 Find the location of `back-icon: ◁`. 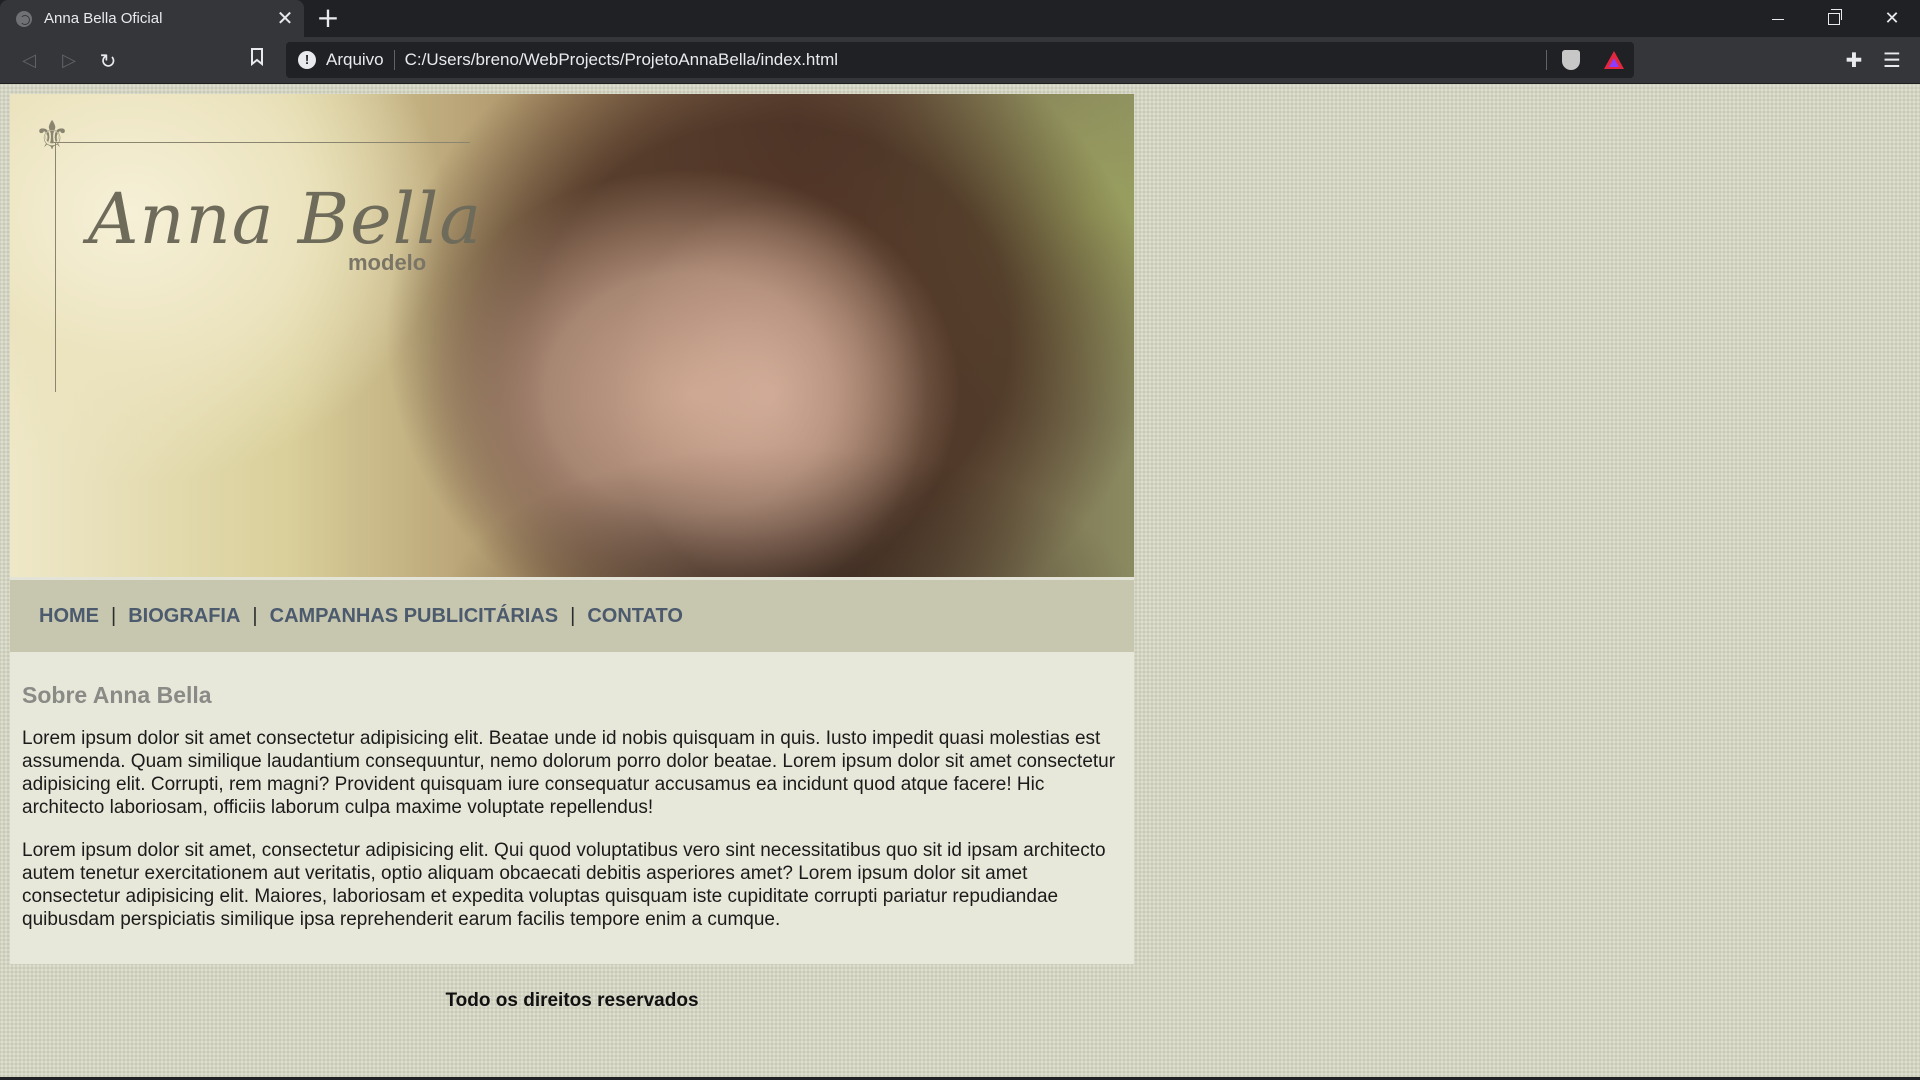

back-icon: ◁ is located at coordinates (29, 61).